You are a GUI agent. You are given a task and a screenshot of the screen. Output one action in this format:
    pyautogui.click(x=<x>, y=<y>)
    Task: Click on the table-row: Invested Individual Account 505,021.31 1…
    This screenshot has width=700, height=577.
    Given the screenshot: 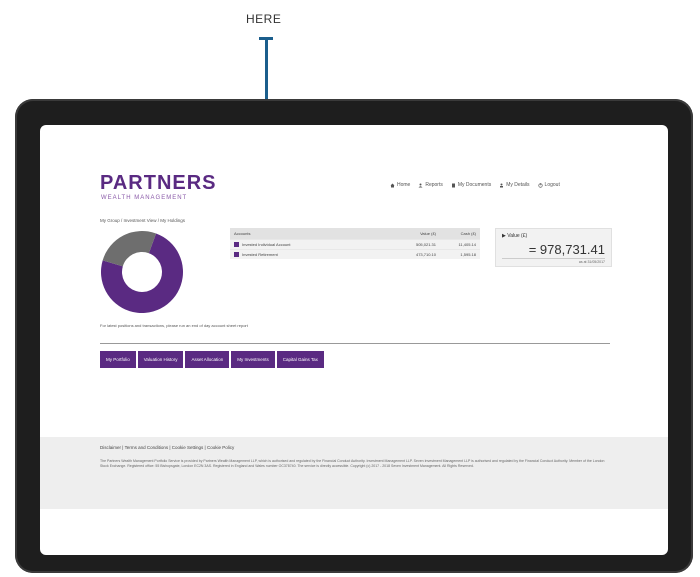 What is the action you would take?
    pyautogui.click(x=355, y=244)
    